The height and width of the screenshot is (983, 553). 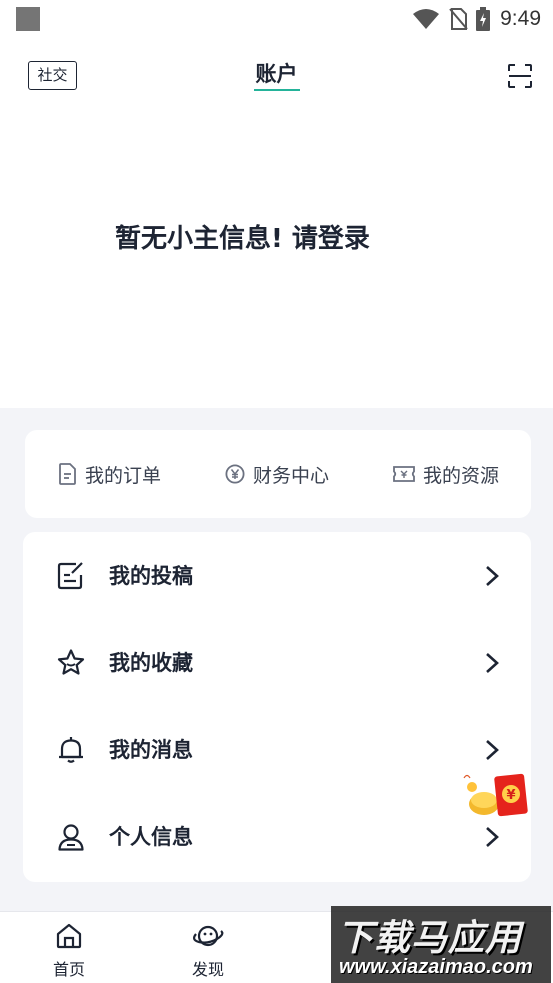 I want to click on menu-label-messages: 我的消息, so click(x=151, y=750).